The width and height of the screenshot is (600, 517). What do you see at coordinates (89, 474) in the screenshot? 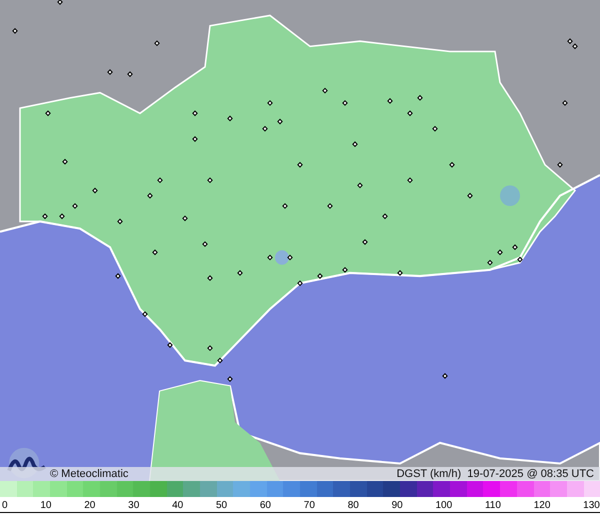
I see `credit-text: © Meteoclimatic` at bounding box center [89, 474].